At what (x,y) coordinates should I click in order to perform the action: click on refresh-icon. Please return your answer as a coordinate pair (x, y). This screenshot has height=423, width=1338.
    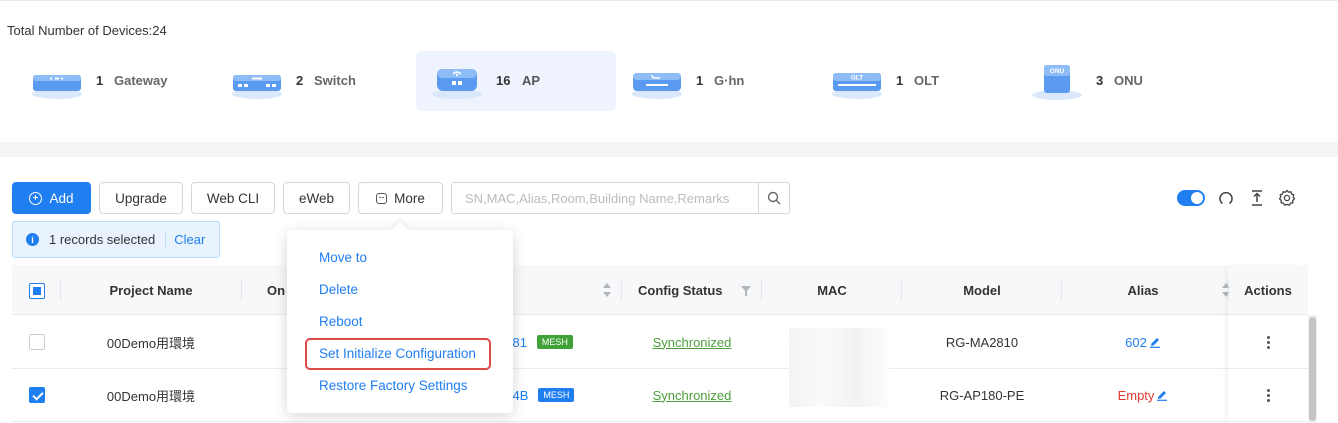
    Looking at the image, I should click on (1226, 198).